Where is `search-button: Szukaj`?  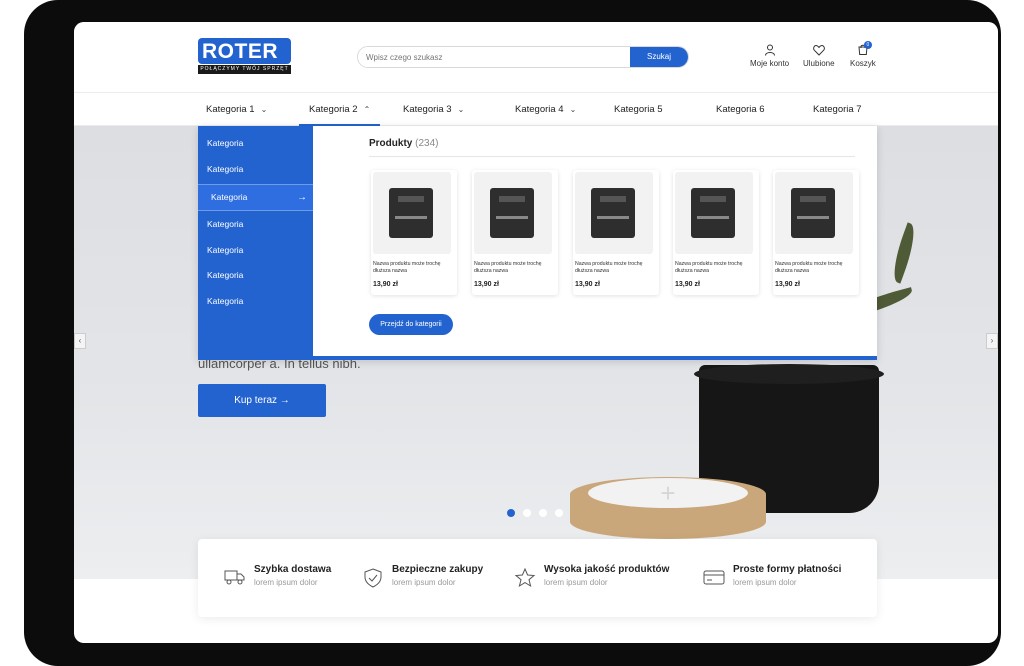 search-button: Szukaj is located at coordinates (659, 57).